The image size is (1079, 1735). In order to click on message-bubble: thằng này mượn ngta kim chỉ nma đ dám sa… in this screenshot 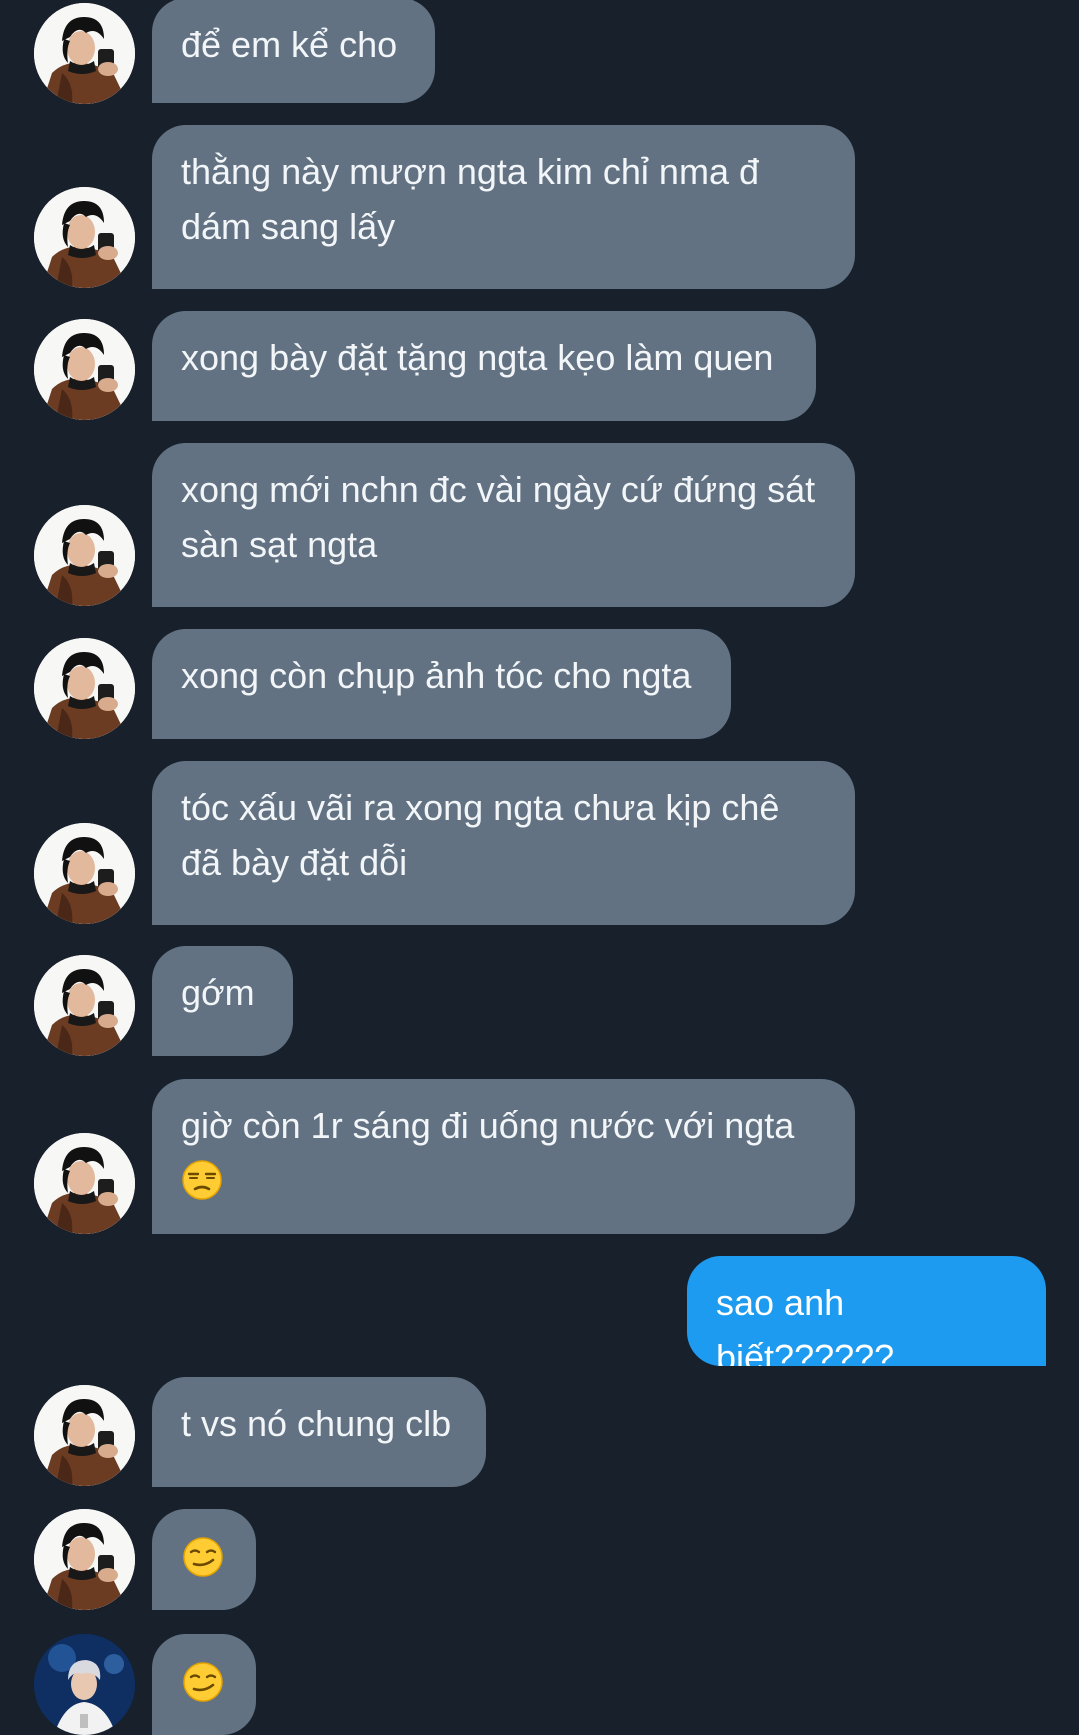, I will do `click(503, 207)`.